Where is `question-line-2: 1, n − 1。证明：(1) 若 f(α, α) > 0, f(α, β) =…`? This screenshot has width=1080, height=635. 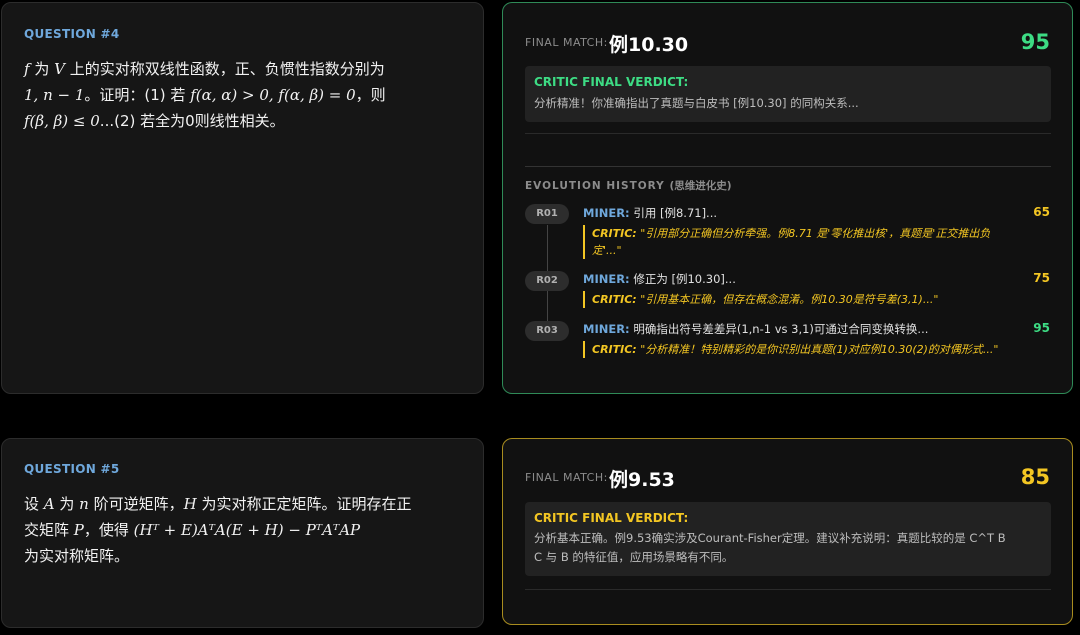
question-line-2: 1, n − 1。证明：(1) 若 f(α, α) > 0, f(α, β) =… is located at coordinates (205, 95).